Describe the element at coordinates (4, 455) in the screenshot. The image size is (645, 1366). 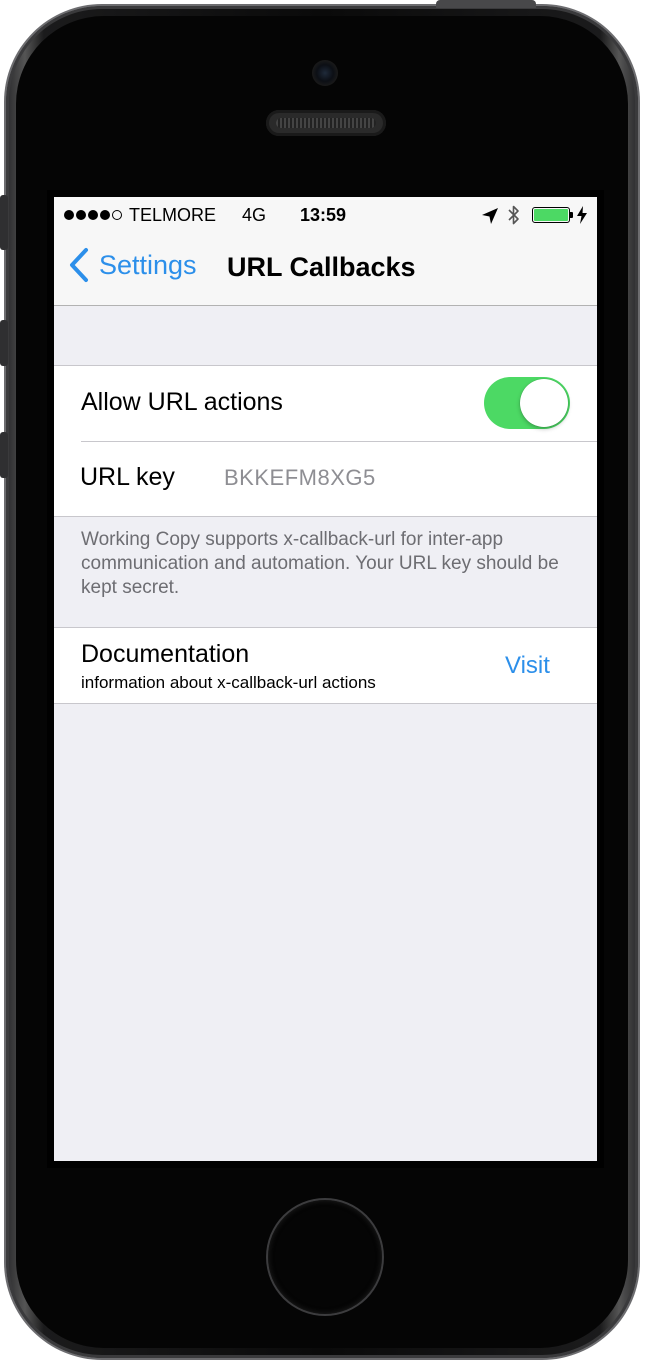
I see `volume-down-button` at that location.